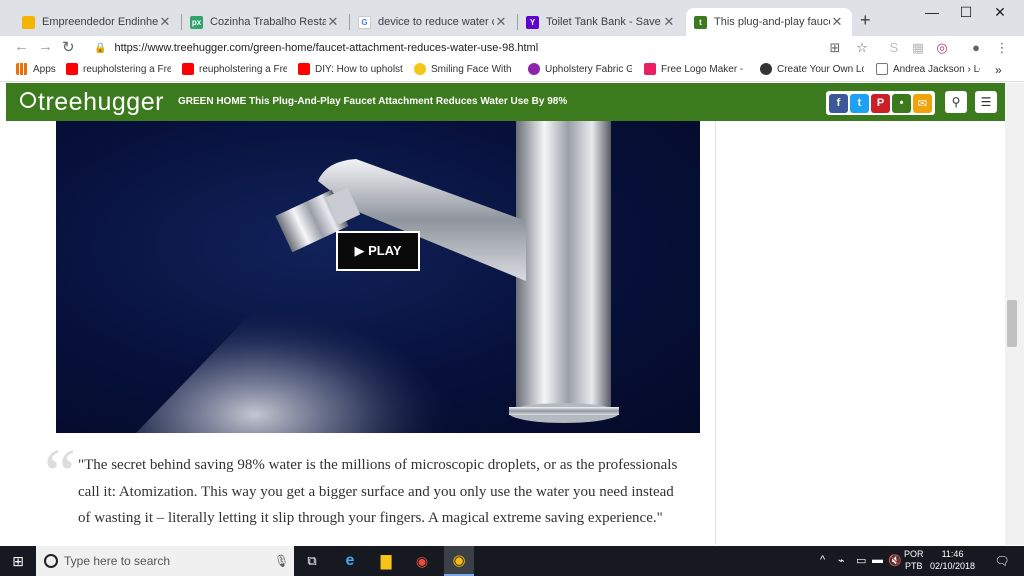  Describe the element at coordinates (1012, 323) in the screenshot. I see `scrollbar-thumb` at that location.